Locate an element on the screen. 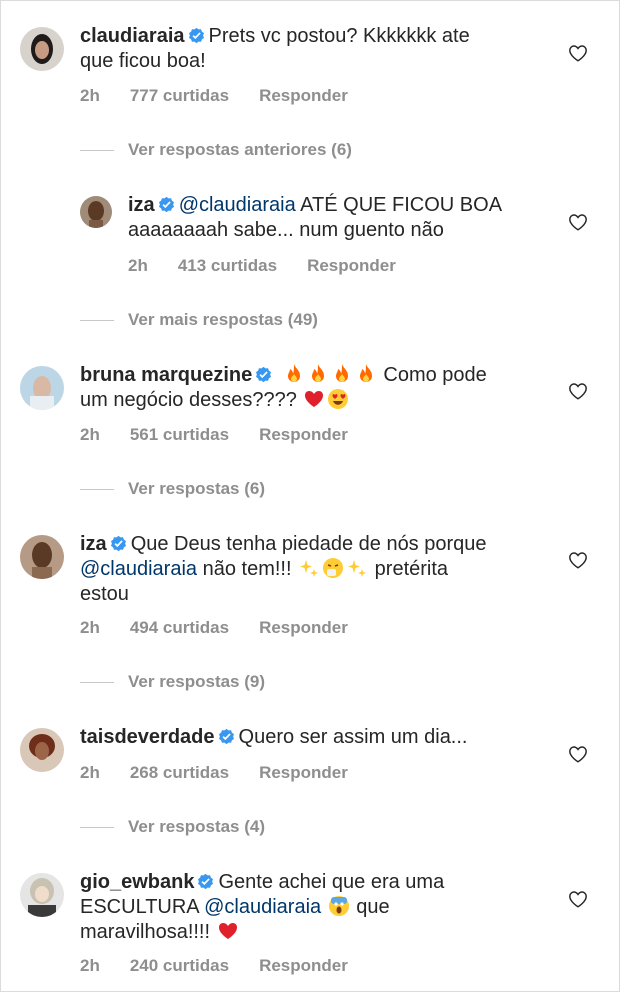 The height and width of the screenshot is (992, 620). view-replies: Ver respostas (6) is located at coordinates (172, 489).